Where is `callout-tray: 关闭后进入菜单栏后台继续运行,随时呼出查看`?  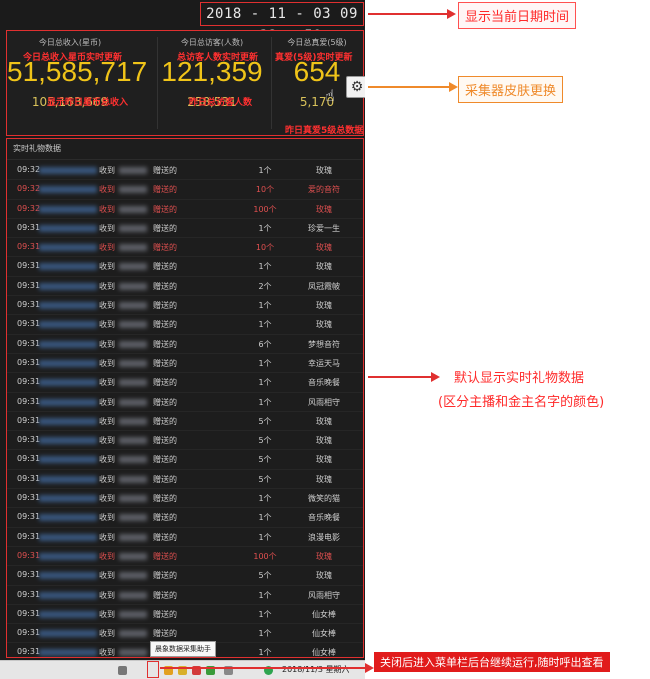
callout-tray: 关闭后进入菜单栏后台继续运行,随时呼出查看 is located at coordinates (492, 662).